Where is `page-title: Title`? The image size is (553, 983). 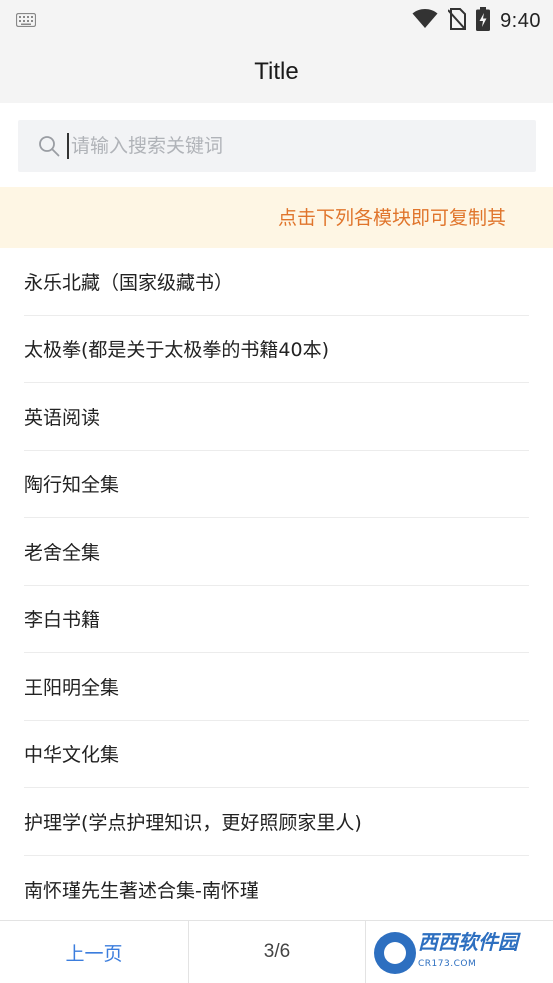
page-title: Title is located at coordinates (276, 71).